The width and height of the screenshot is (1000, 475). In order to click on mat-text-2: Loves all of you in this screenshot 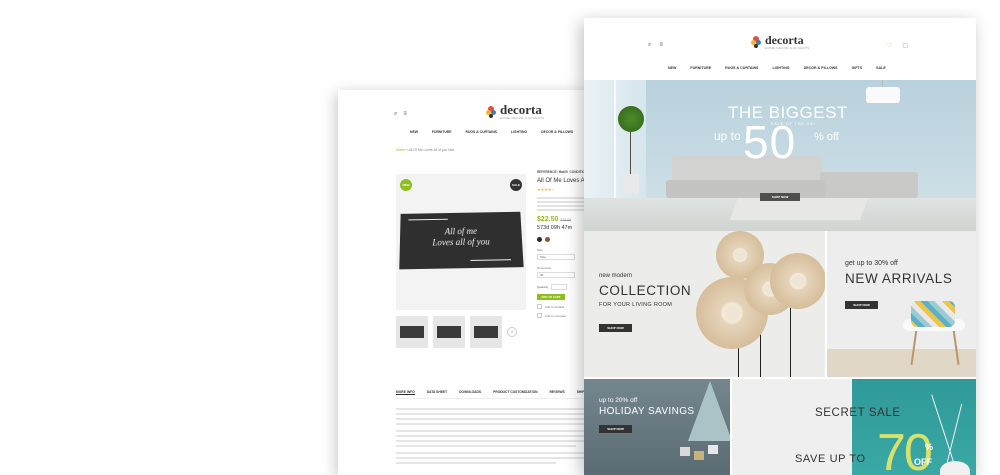, I will do `click(461, 242)`.